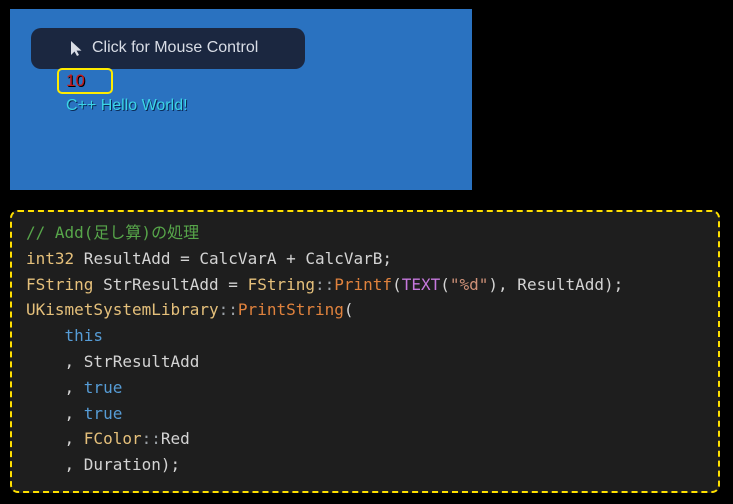 The width and height of the screenshot is (733, 504). What do you see at coordinates (324, 233) in the screenshot?
I see `code-line: // Add(足し算)の処理` at bounding box center [324, 233].